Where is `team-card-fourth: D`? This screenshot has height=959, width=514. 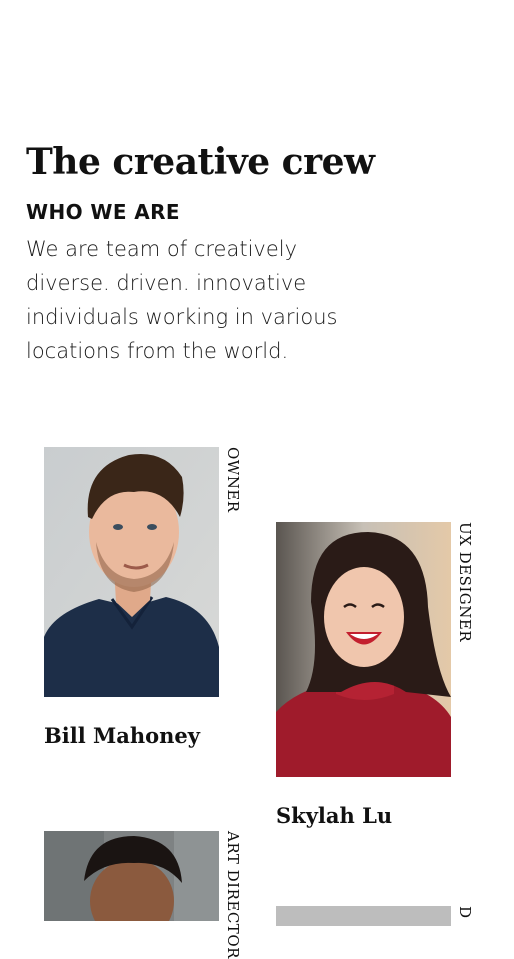 team-card-fourth: D is located at coordinates (381, 916).